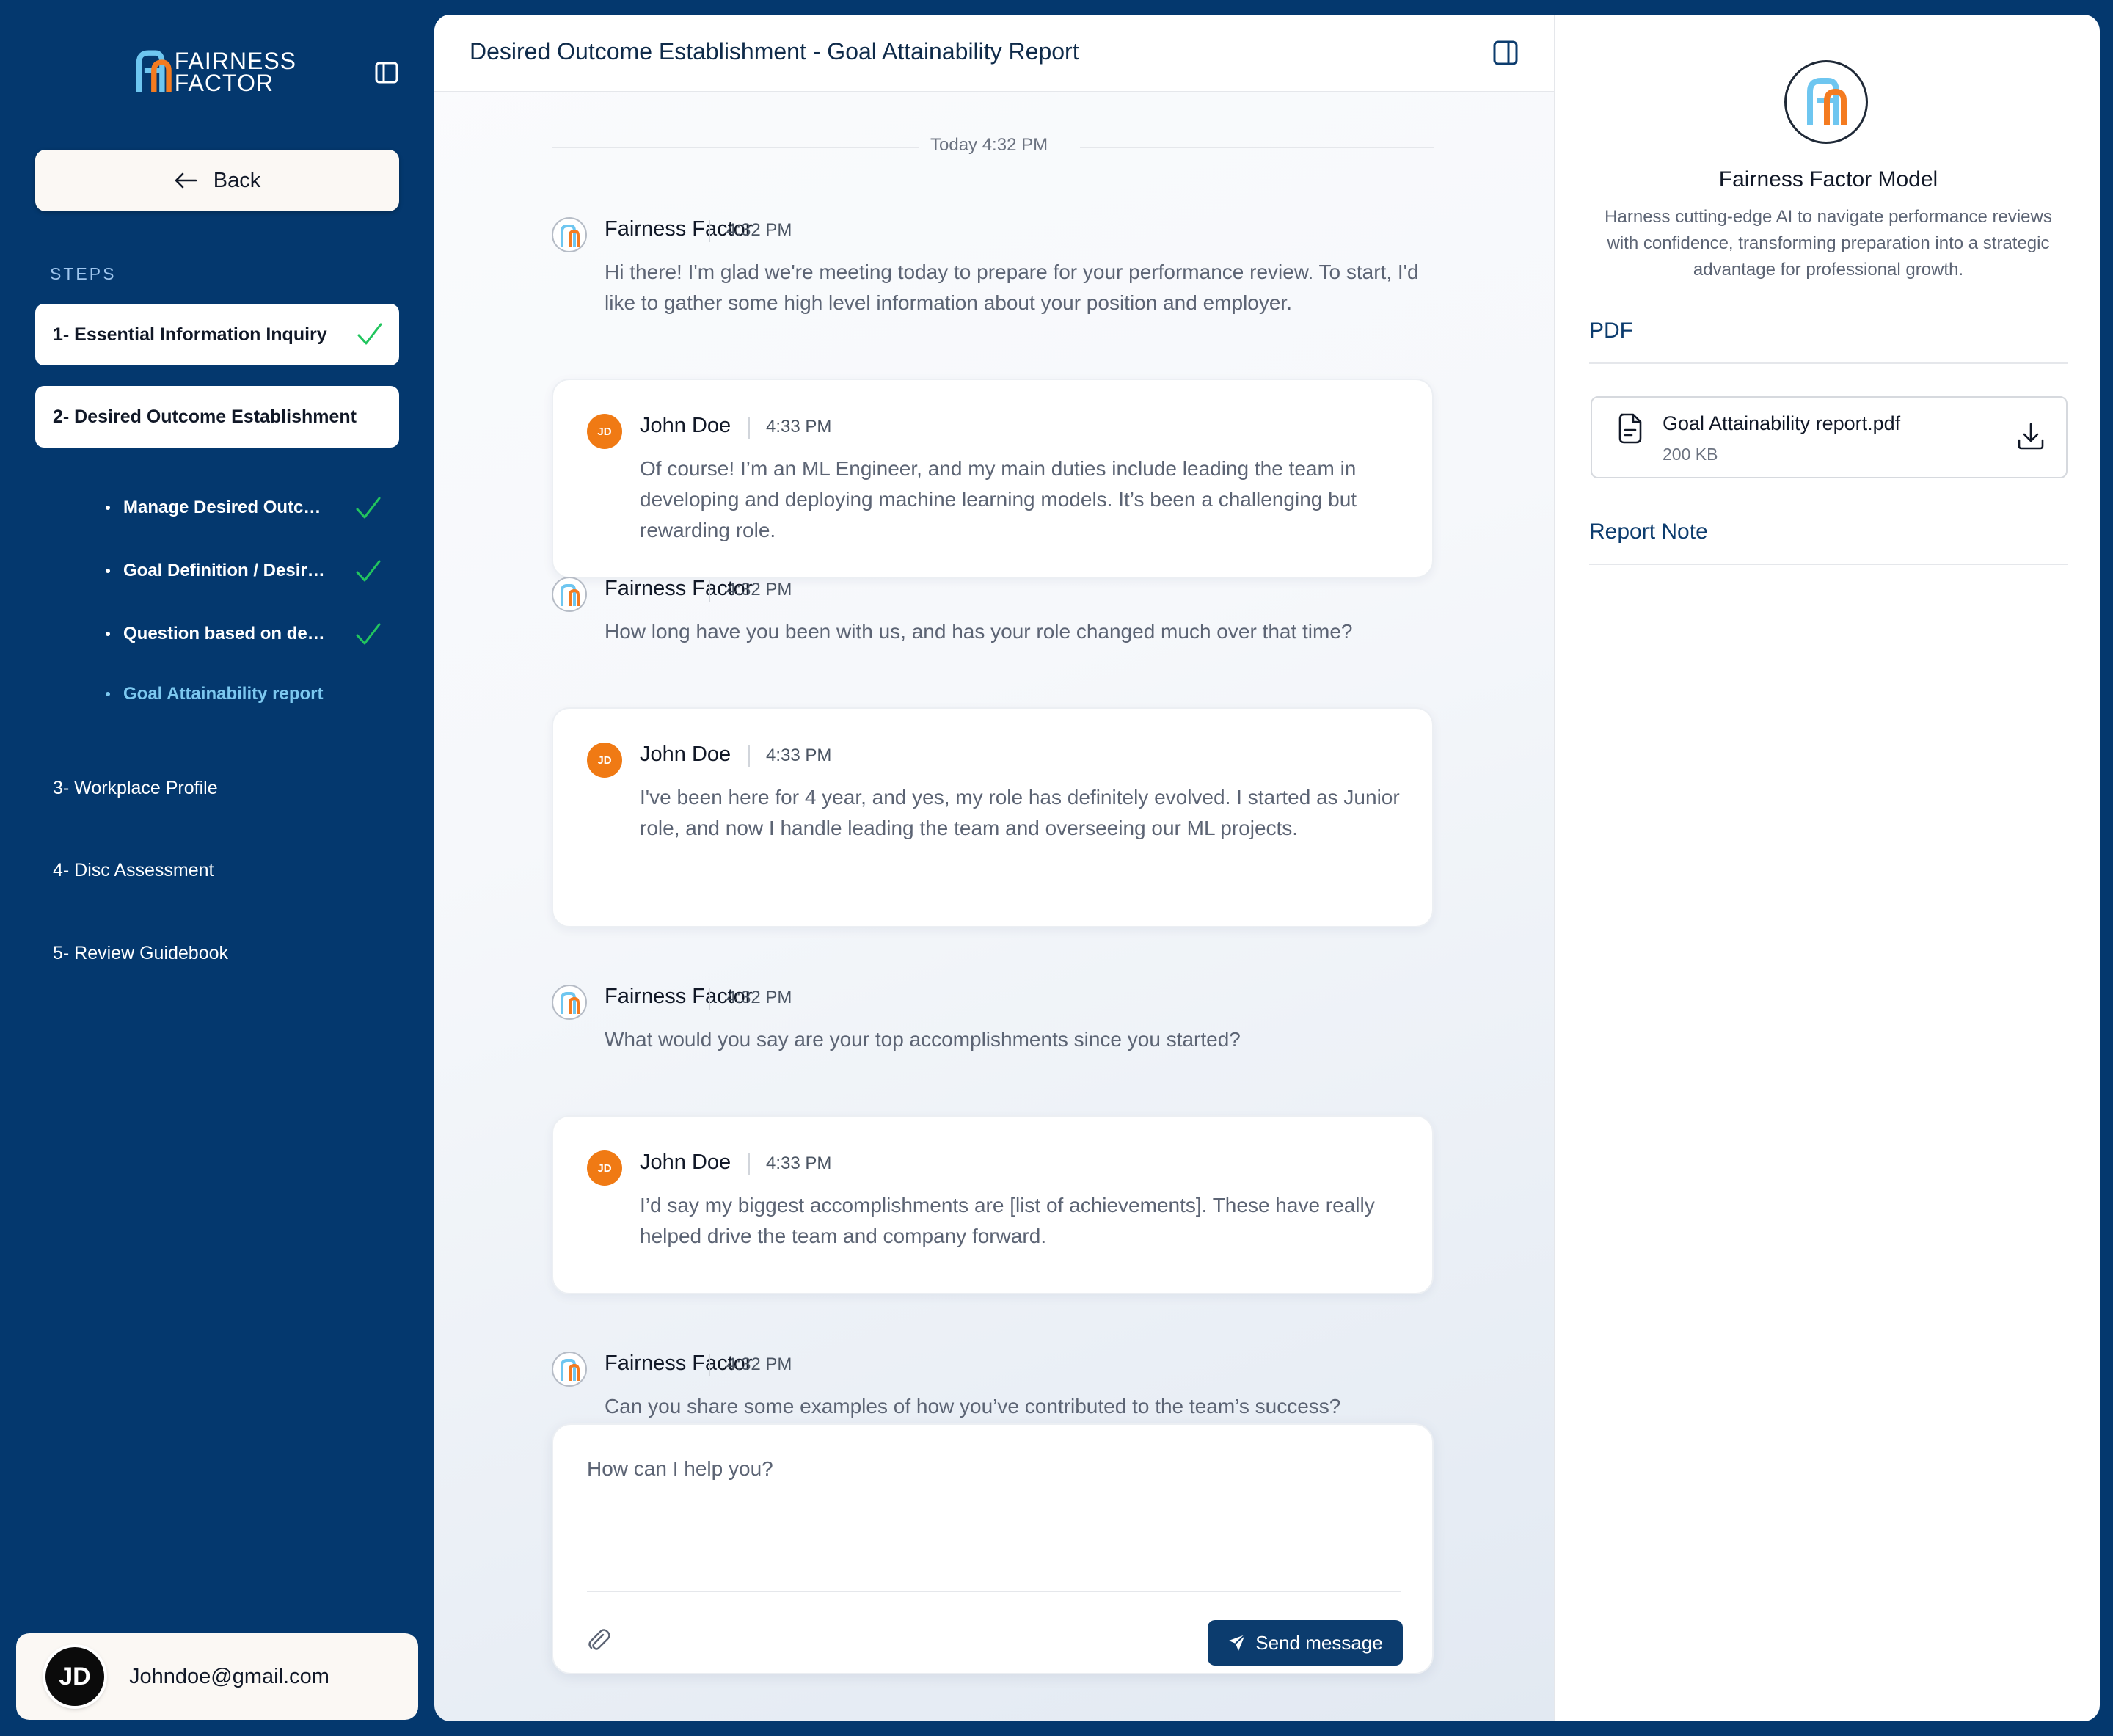  What do you see at coordinates (991, 1505) in the screenshot?
I see `message-input` at bounding box center [991, 1505].